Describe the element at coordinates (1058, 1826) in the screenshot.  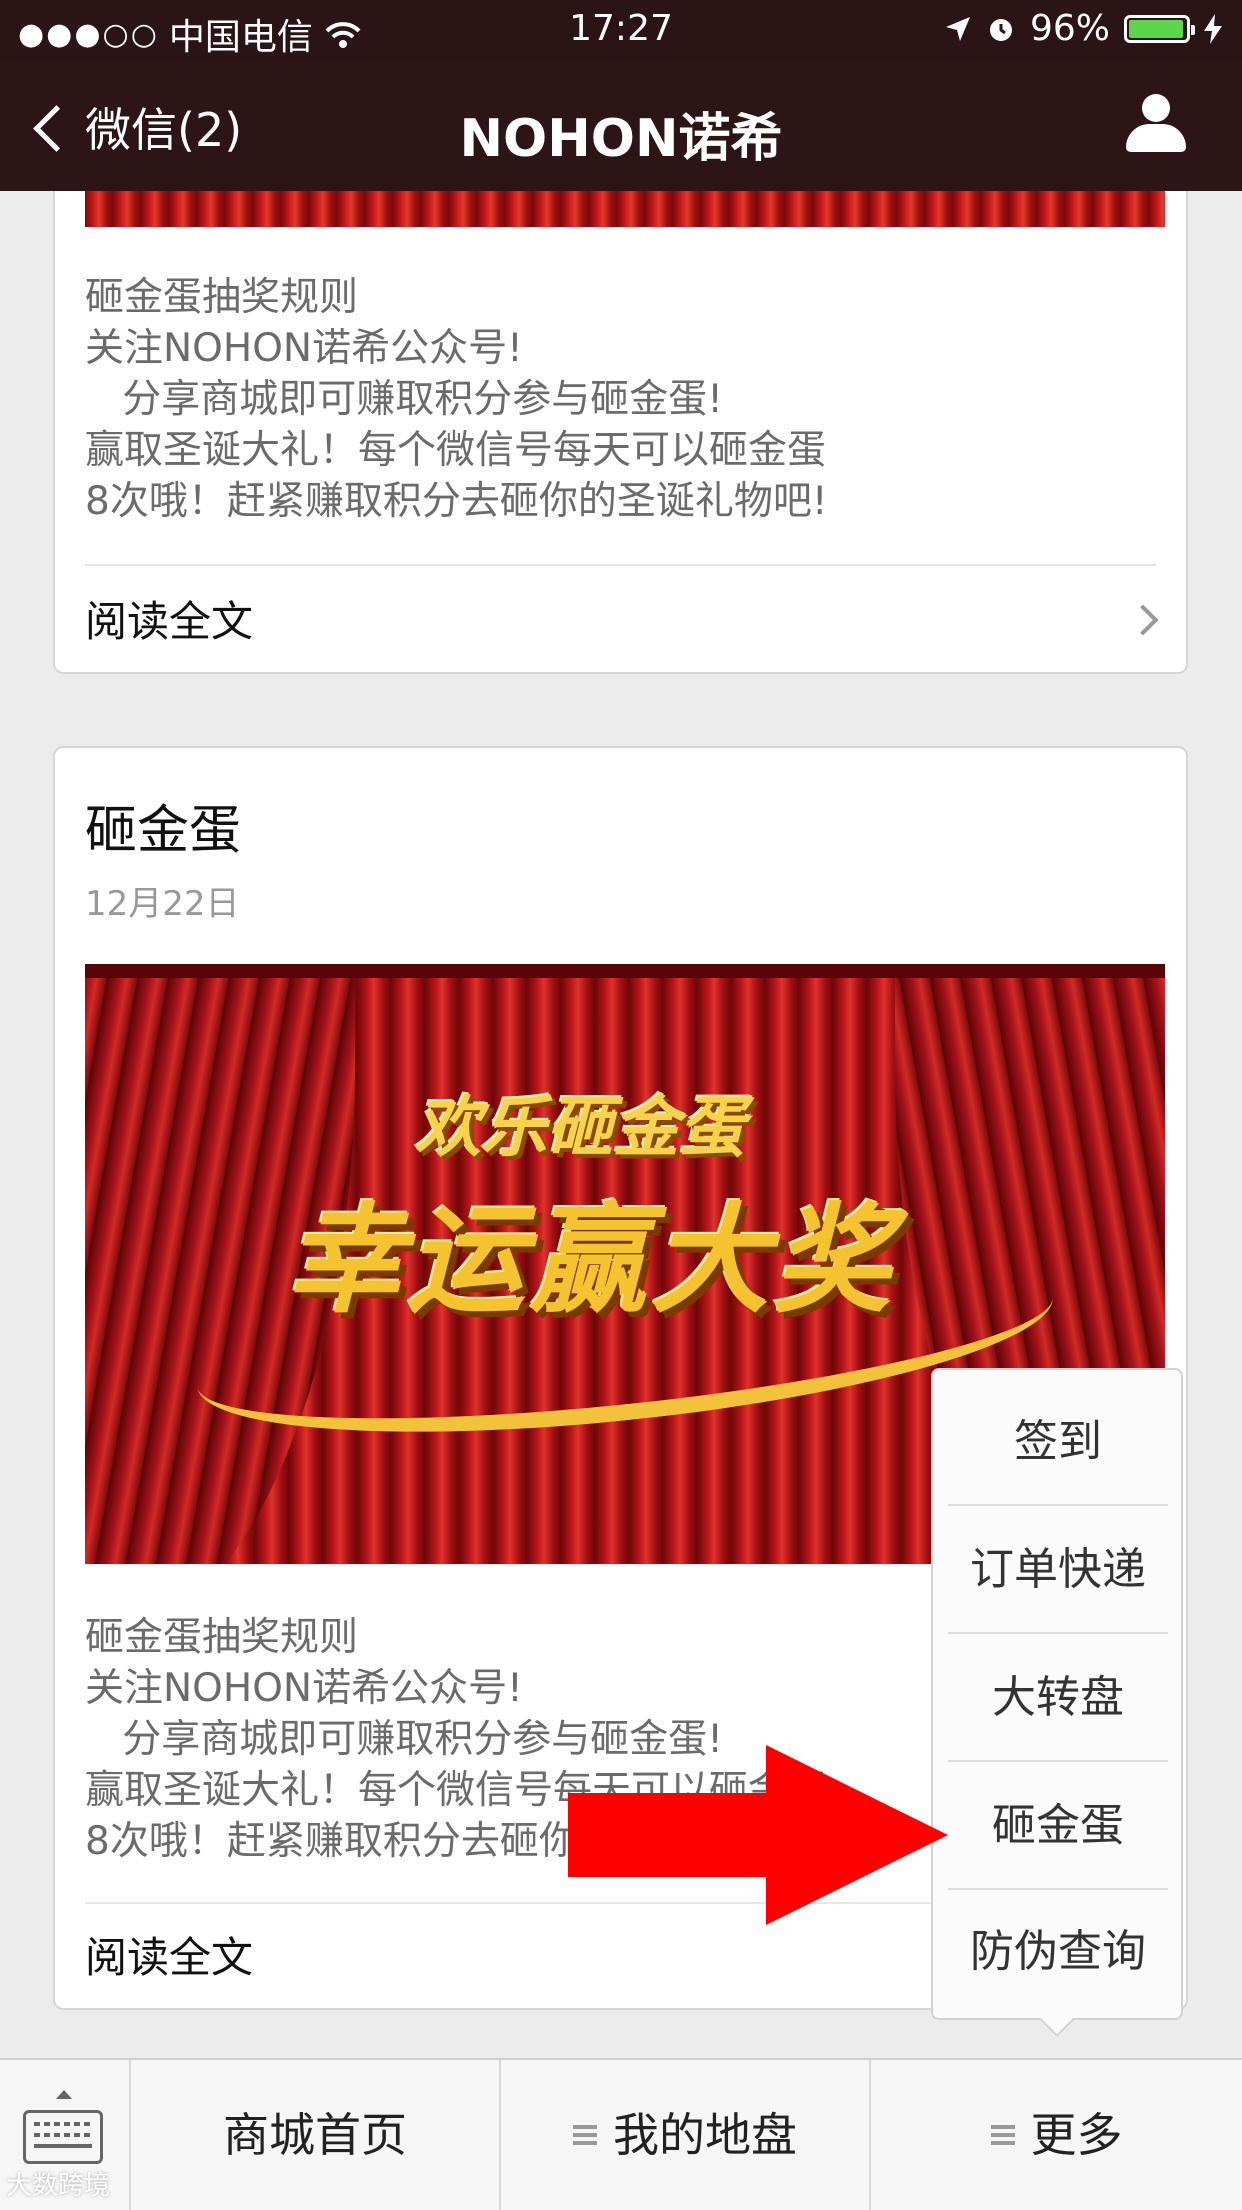
I see `menu-item-golden-egg: 砸金蛋` at that location.